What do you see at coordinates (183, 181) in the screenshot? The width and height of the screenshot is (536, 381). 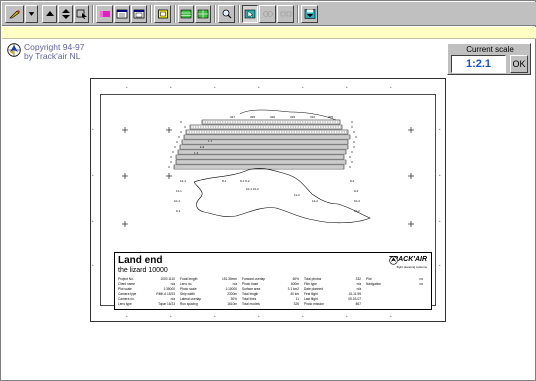 I see `svg-text: 12-1` at bounding box center [183, 181].